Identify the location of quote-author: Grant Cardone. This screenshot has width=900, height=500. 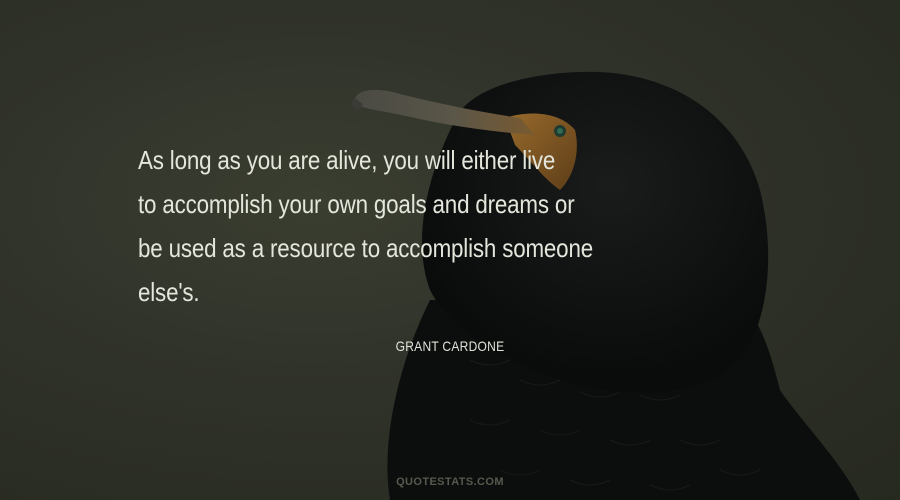
(450, 346).